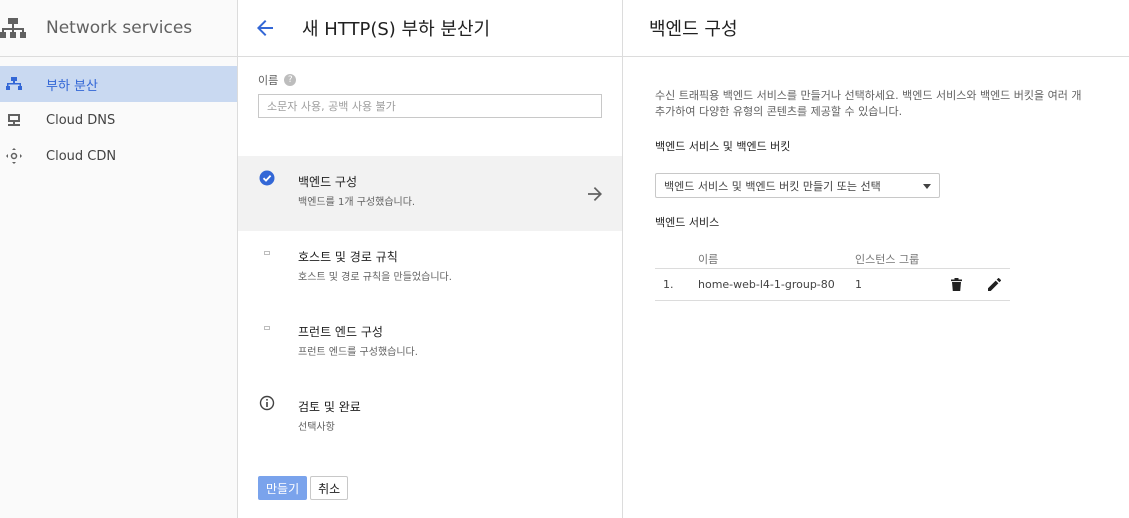 This screenshot has width=1129, height=518. I want to click on form-actions: 만들기 취소, so click(303, 488).